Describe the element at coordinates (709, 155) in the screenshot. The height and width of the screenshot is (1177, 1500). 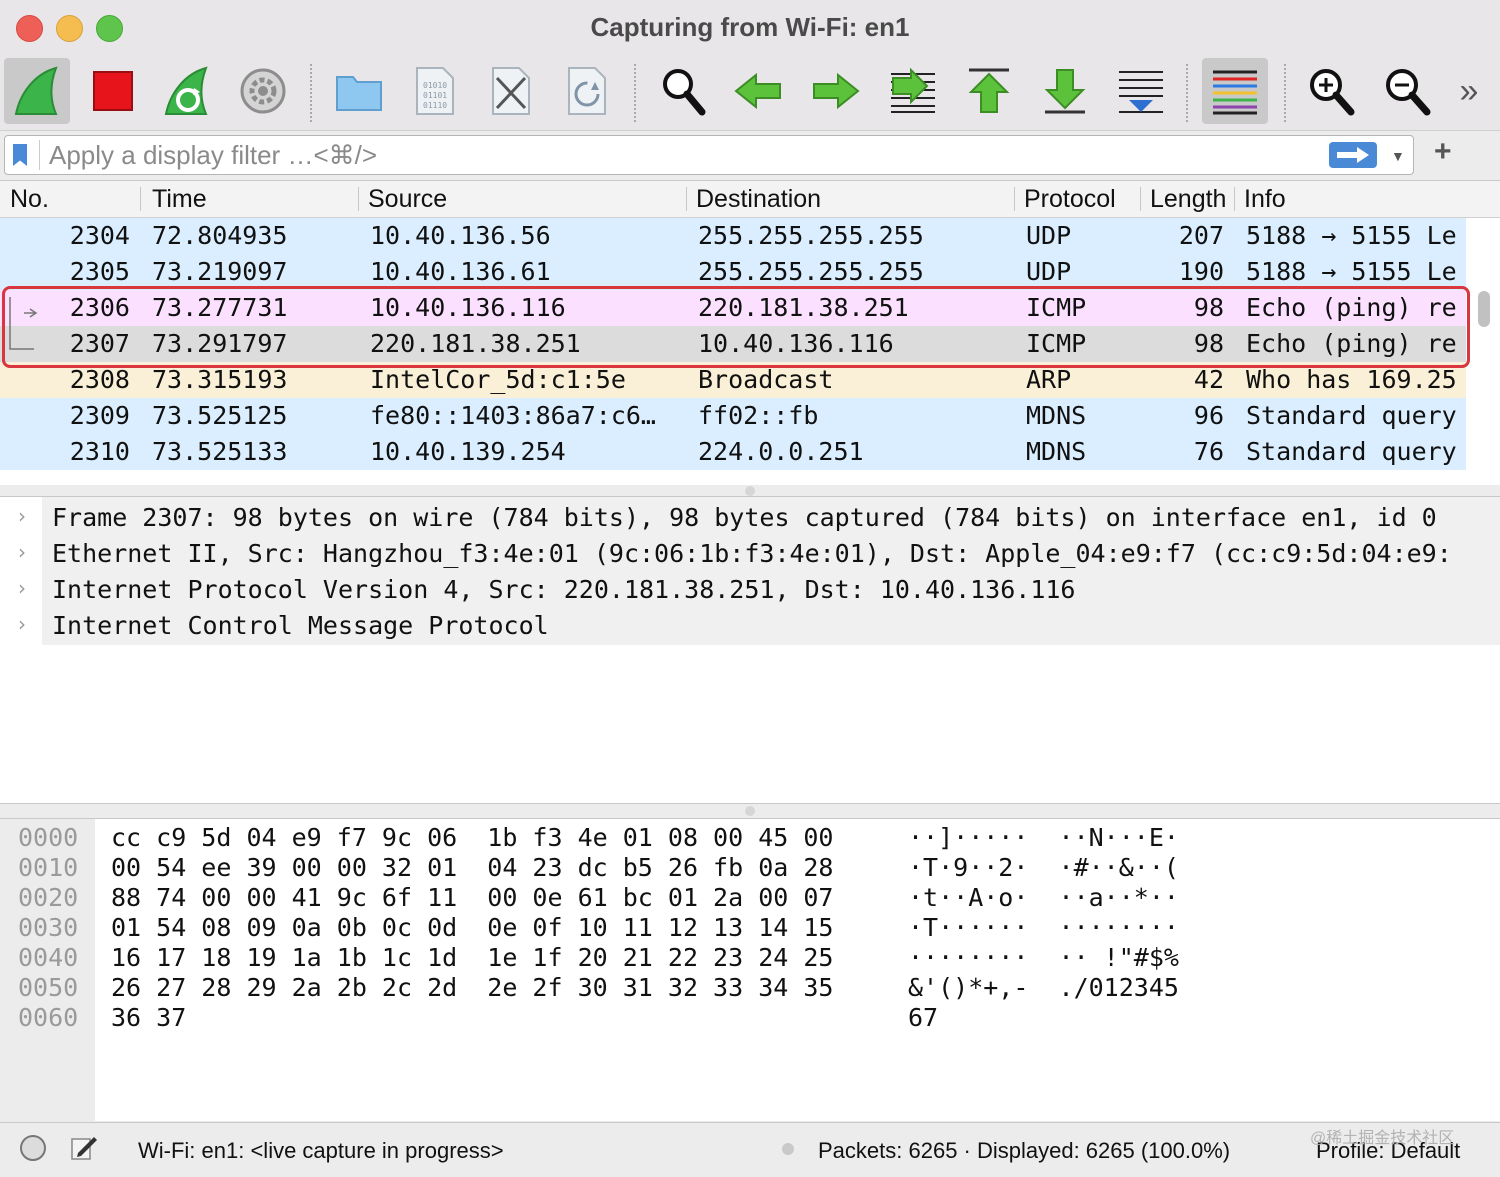
I see `display-filter-input: Apply a display filter …<⌘/> ▼` at that location.